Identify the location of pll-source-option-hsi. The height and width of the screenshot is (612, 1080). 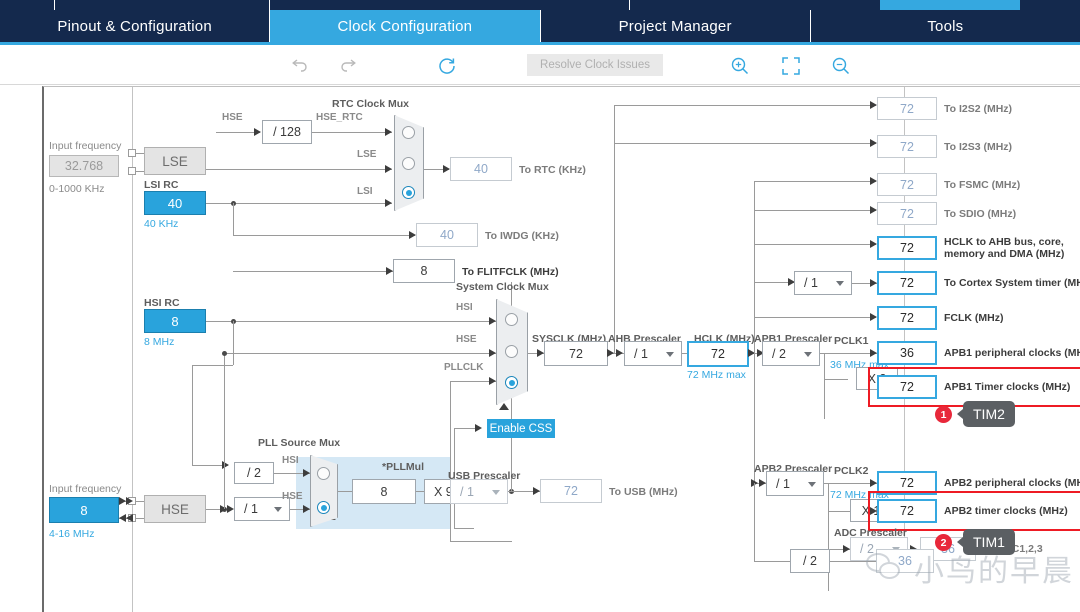
(323, 473).